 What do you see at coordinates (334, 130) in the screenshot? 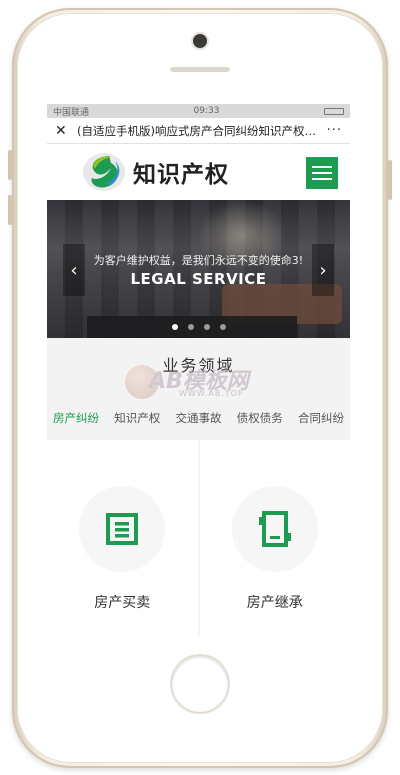
I see `more-options-button: ···` at bounding box center [334, 130].